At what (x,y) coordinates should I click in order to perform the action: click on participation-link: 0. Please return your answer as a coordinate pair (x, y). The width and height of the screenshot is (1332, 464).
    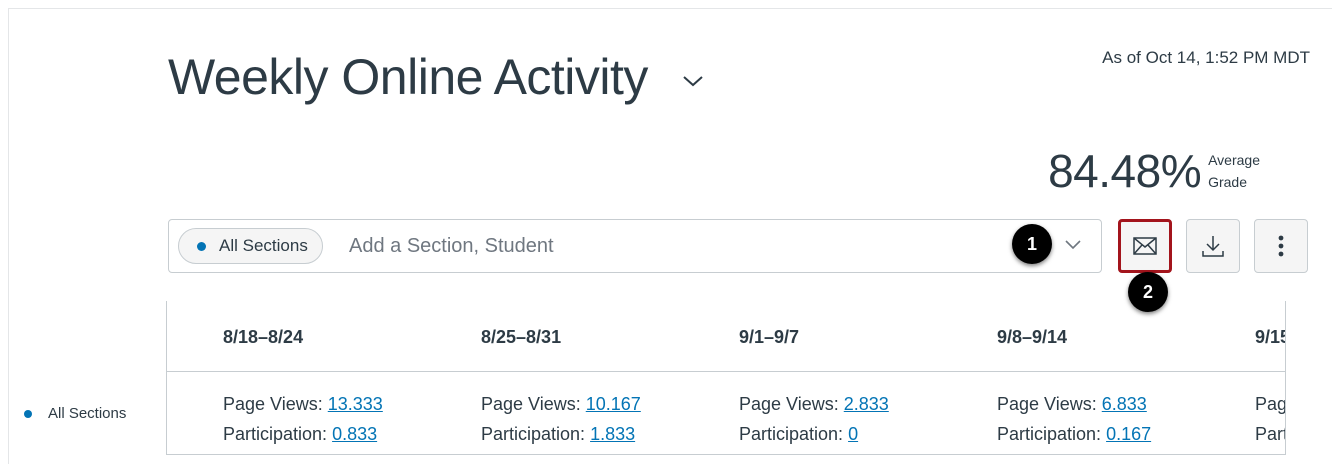
    Looking at the image, I should click on (853, 434).